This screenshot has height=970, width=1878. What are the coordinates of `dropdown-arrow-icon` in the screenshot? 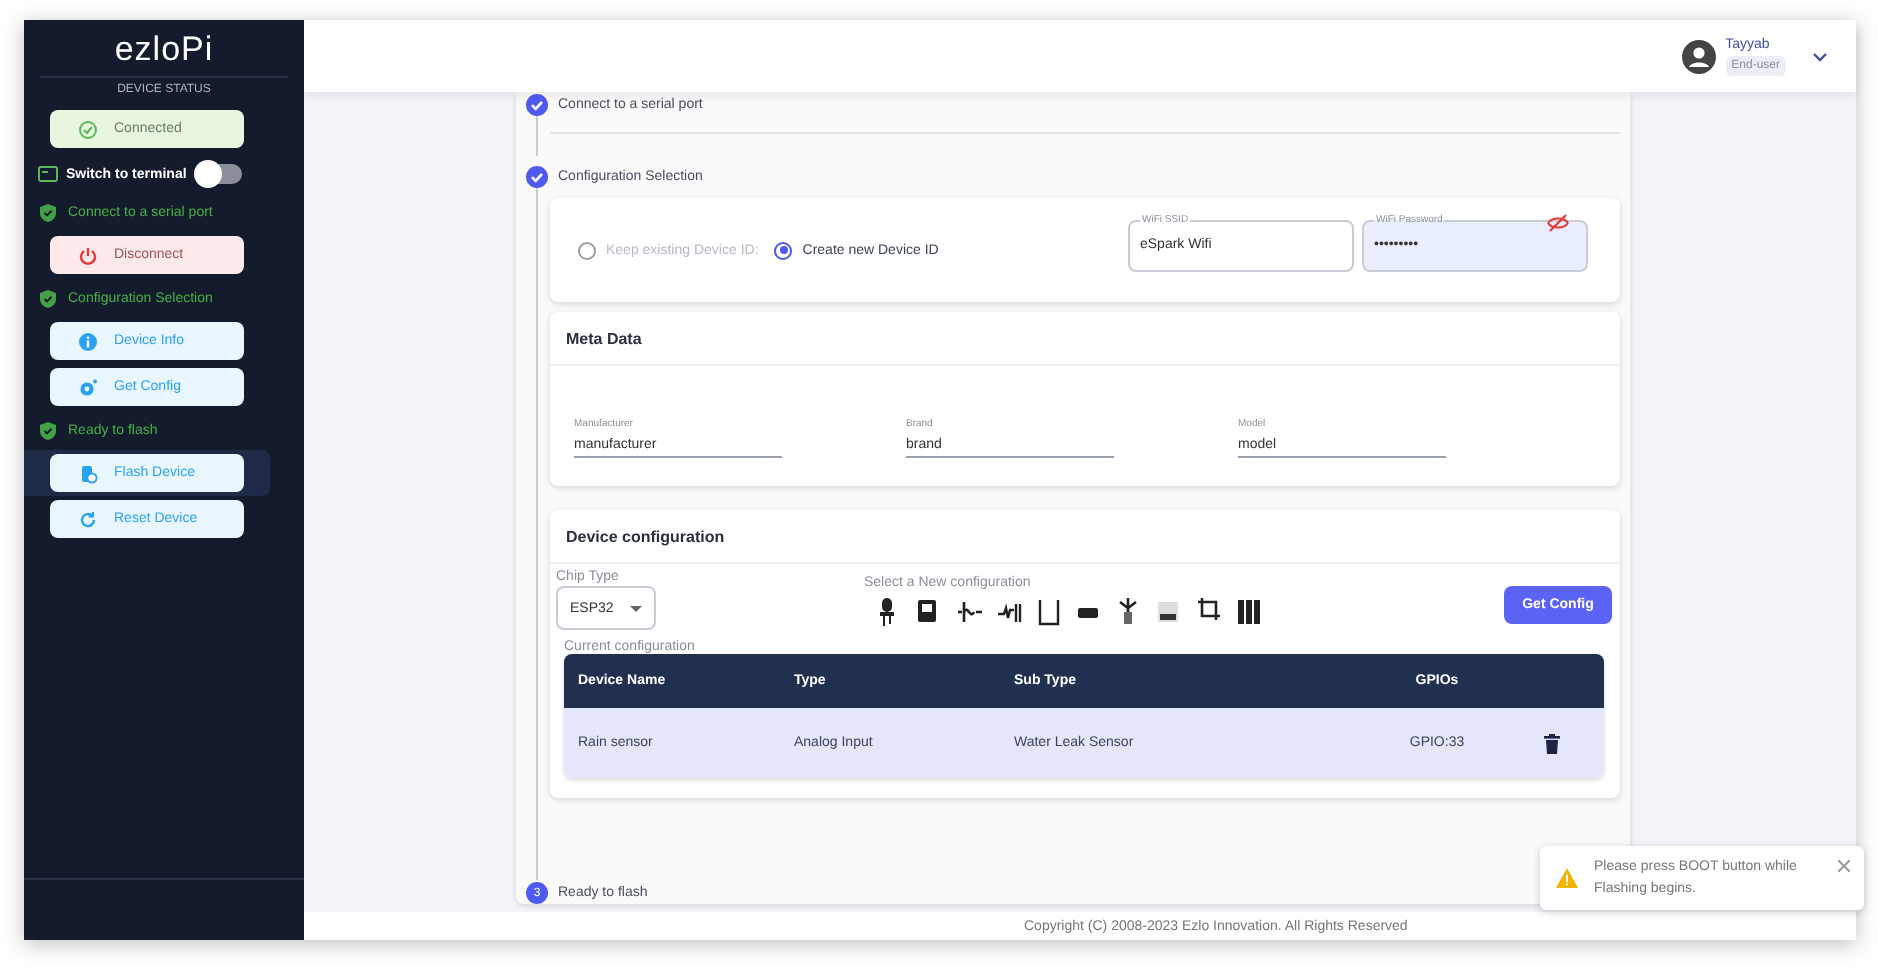 It's located at (636, 608).